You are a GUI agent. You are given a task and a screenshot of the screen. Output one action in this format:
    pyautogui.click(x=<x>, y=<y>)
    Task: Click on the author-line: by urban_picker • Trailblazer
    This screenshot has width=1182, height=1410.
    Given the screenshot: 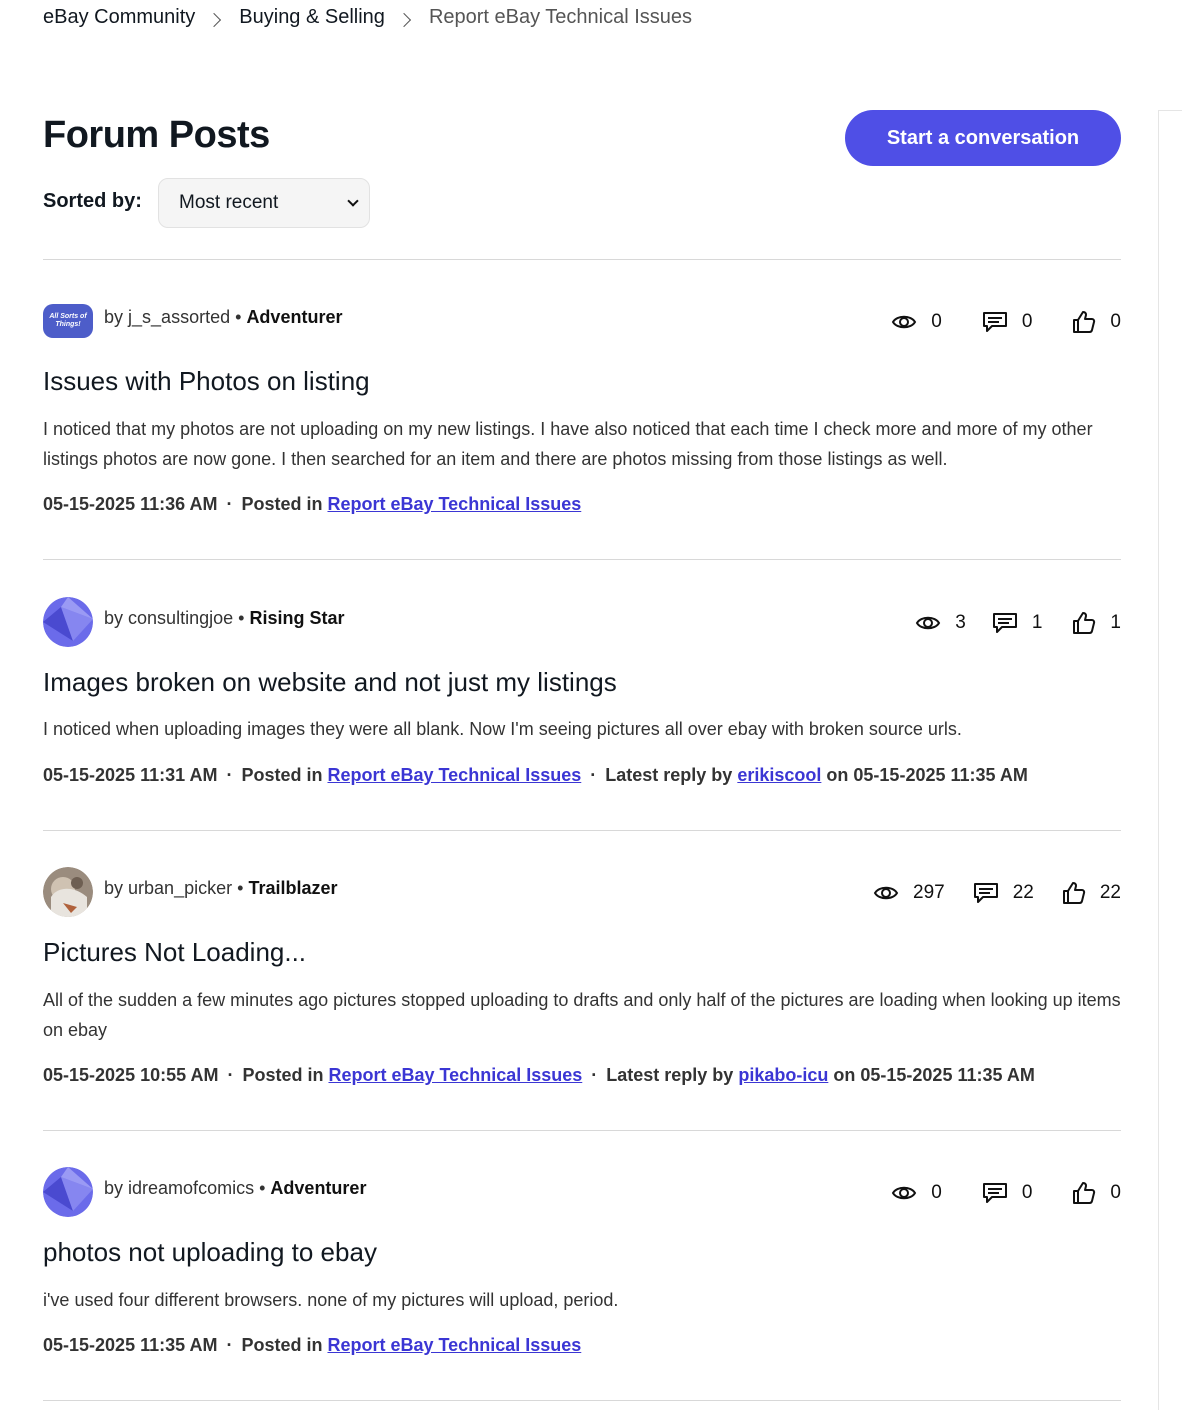 What is the action you would take?
    pyautogui.click(x=221, y=888)
    